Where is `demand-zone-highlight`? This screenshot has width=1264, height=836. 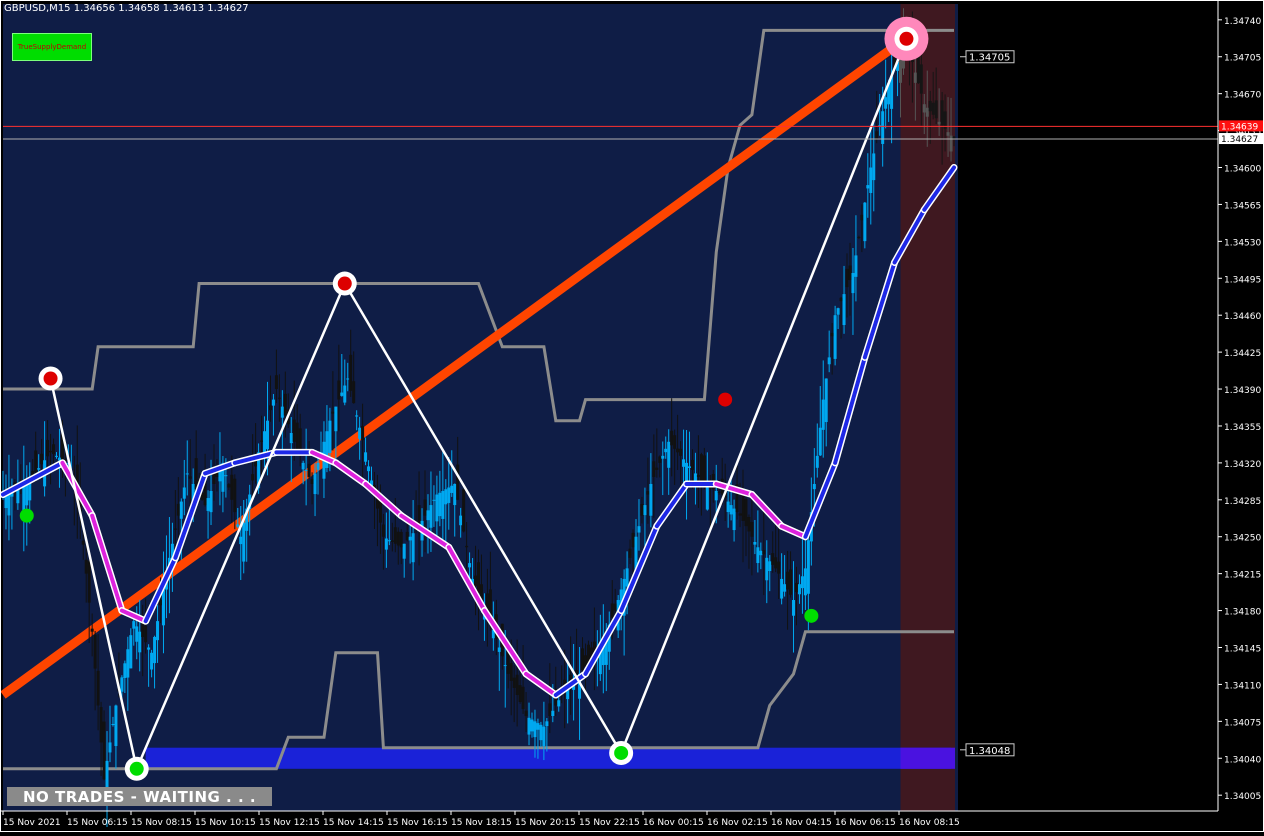 demand-zone-highlight is located at coordinates (927, 758).